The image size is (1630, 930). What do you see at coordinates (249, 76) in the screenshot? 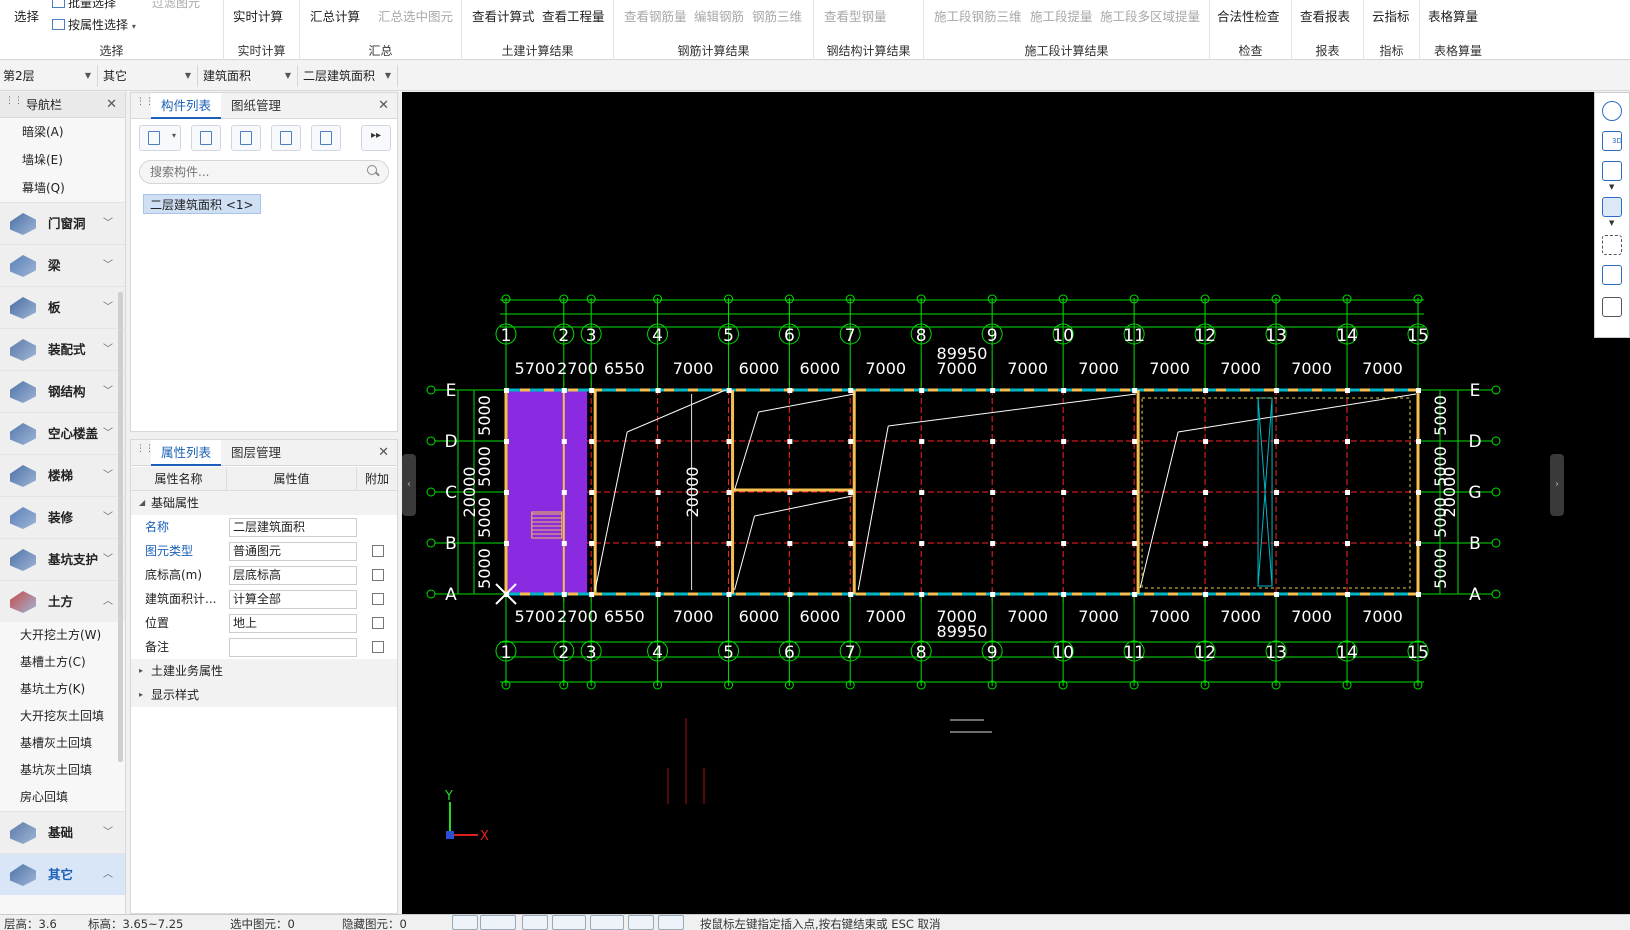
I see `type-select: 建筑面积 ▼` at bounding box center [249, 76].